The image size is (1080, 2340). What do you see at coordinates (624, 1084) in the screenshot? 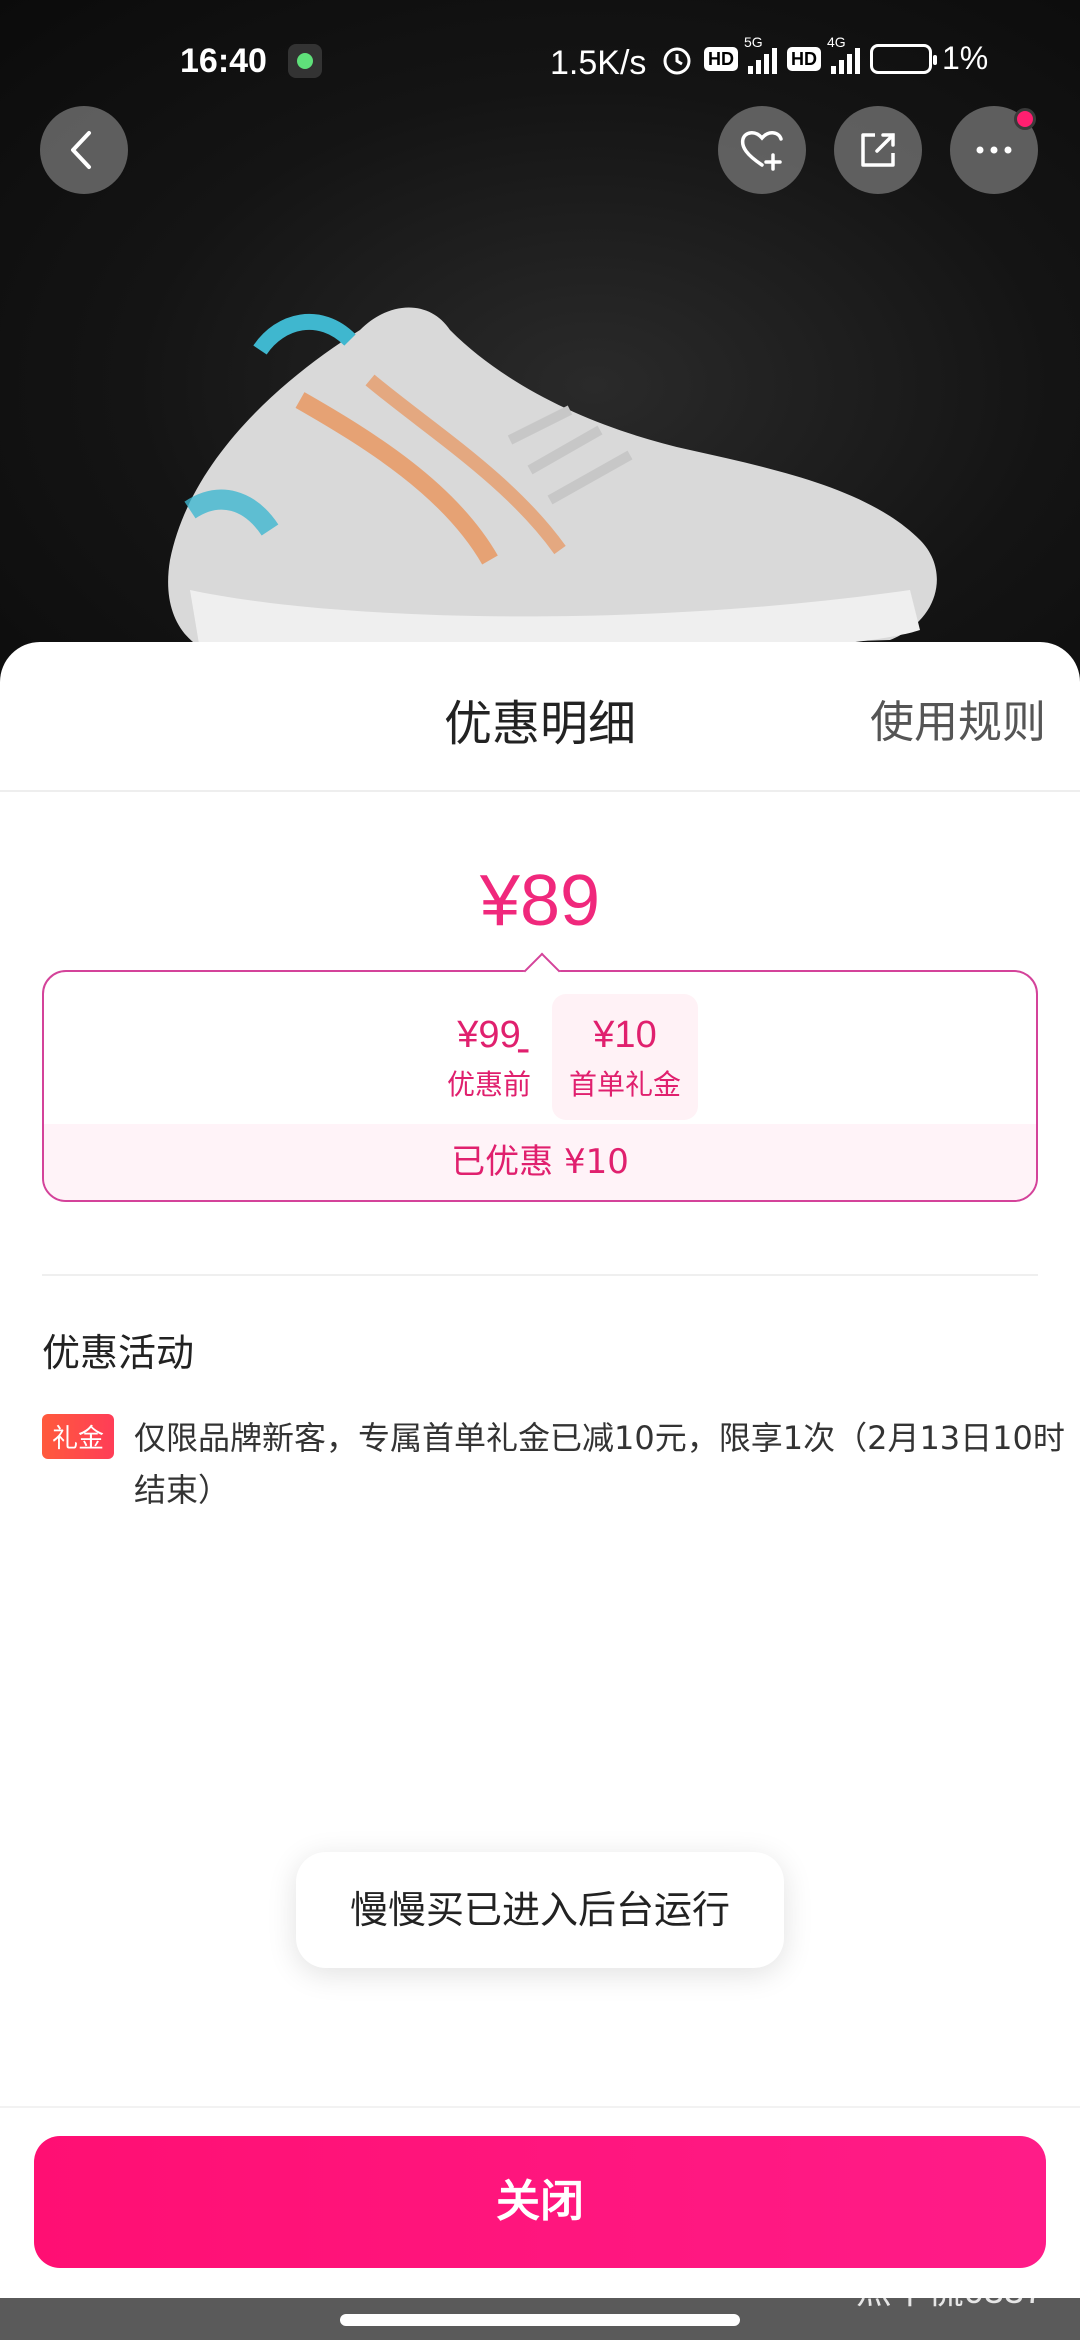
I see `gift-label: 首单礼金` at bounding box center [624, 1084].